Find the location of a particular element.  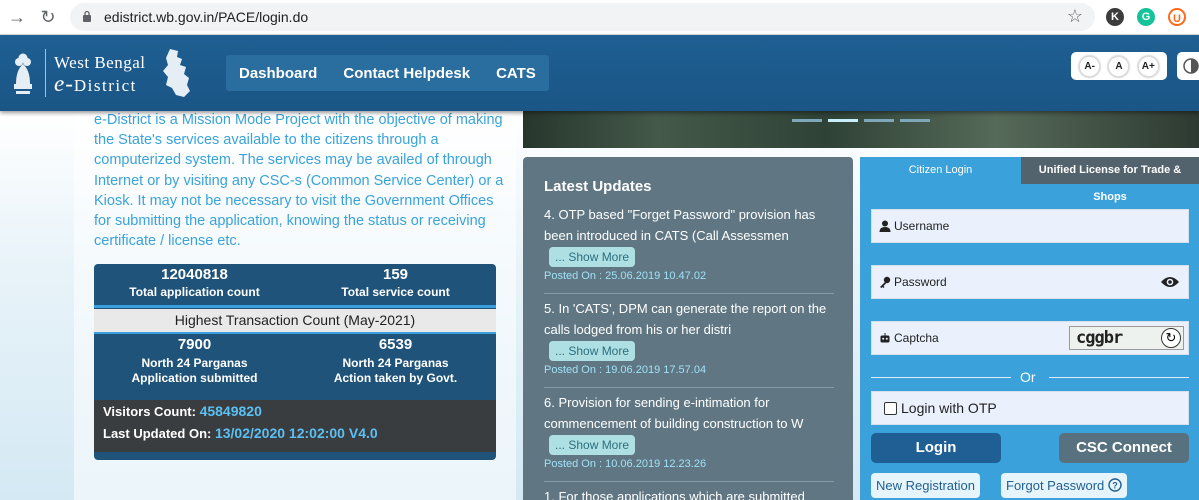

applications-submitted-count: 7900 is located at coordinates (194, 344).